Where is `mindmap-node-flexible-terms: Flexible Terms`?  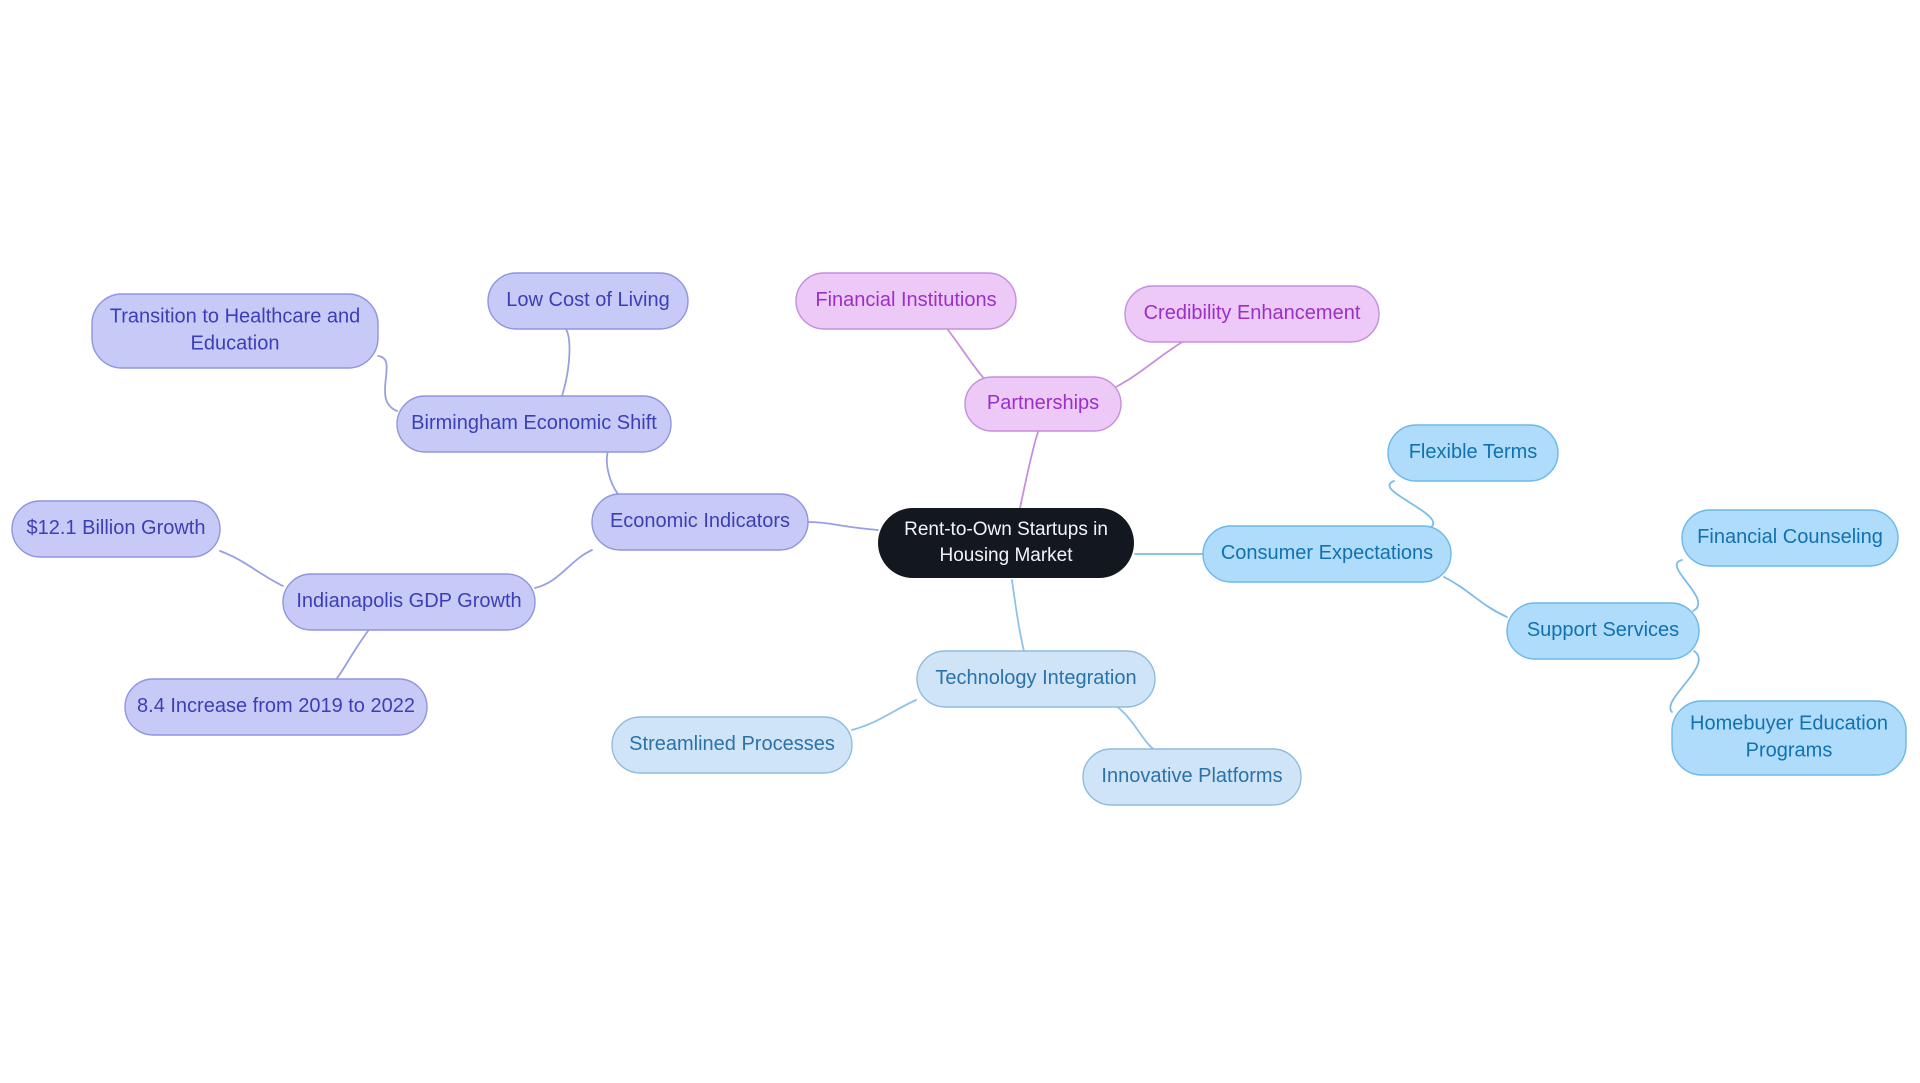 mindmap-node-flexible-terms: Flexible Terms is located at coordinates (1473, 453).